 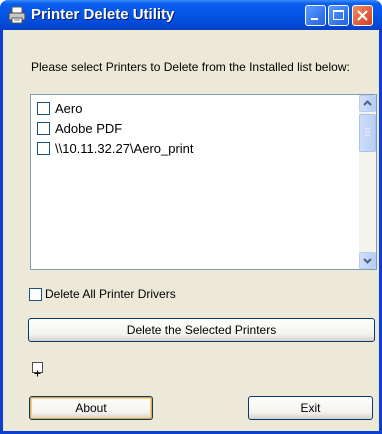 I want to click on list-item: Aero, so click(x=59, y=108).